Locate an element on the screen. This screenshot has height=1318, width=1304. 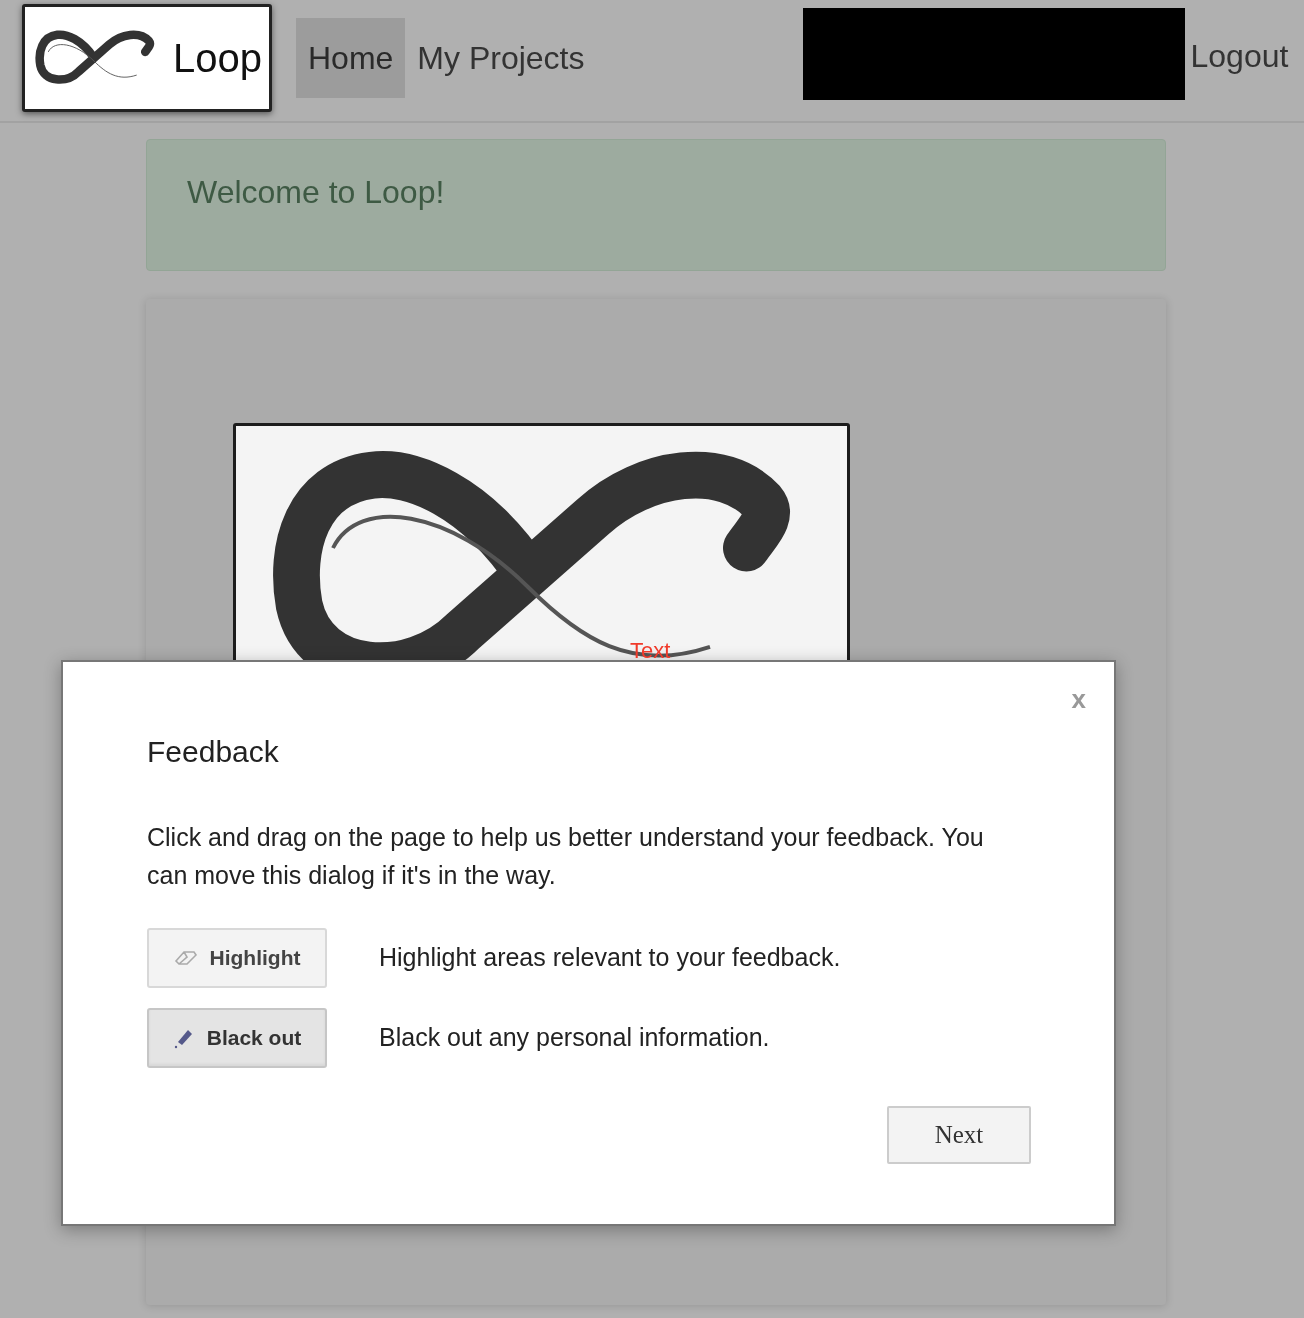
nav-link: My Projects is located at coordinates (501, 57).